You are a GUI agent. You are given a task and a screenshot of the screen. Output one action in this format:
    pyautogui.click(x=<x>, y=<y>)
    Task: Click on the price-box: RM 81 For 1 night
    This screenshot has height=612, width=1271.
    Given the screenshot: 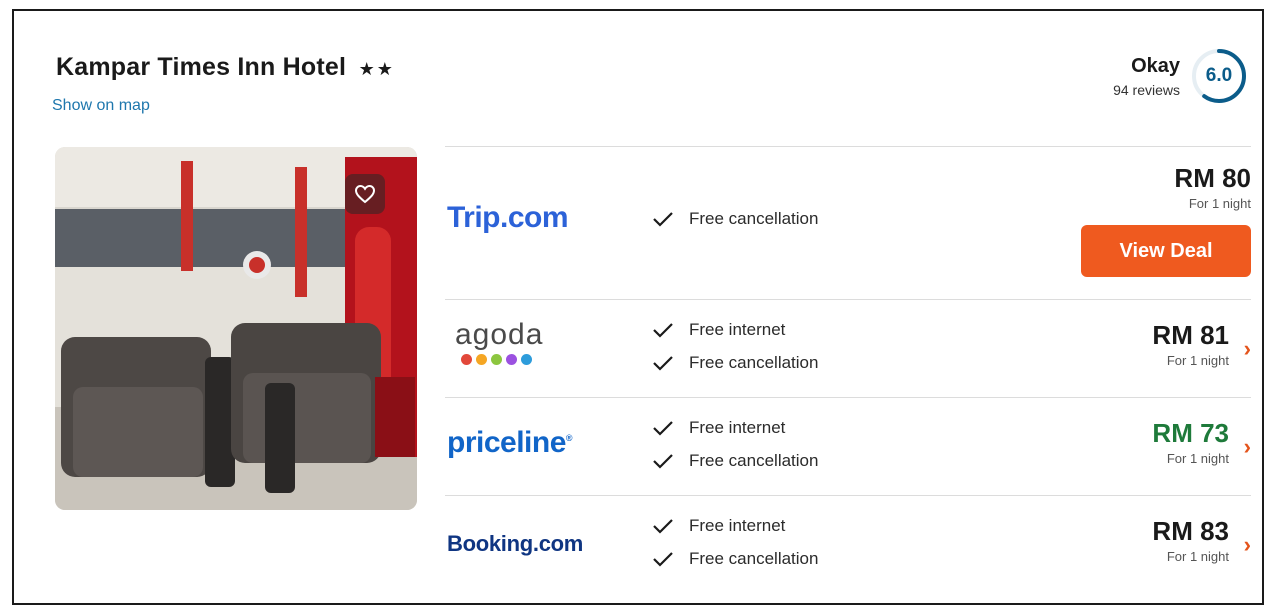 What is the action you would take?
    pyautogui.click(x=1190, y=344)
    